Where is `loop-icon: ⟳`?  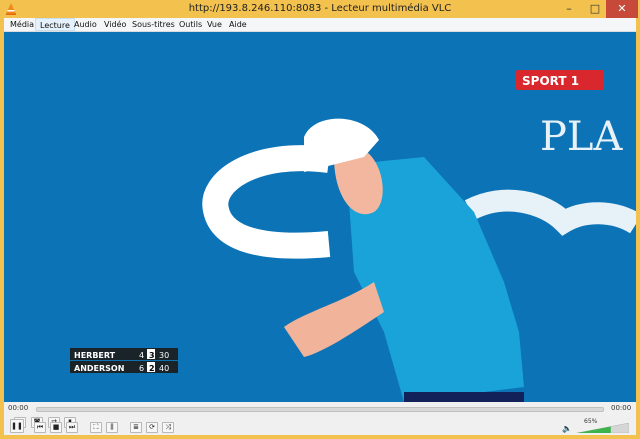
loop-icon: ⟳ is located at coordinates (152, 427).